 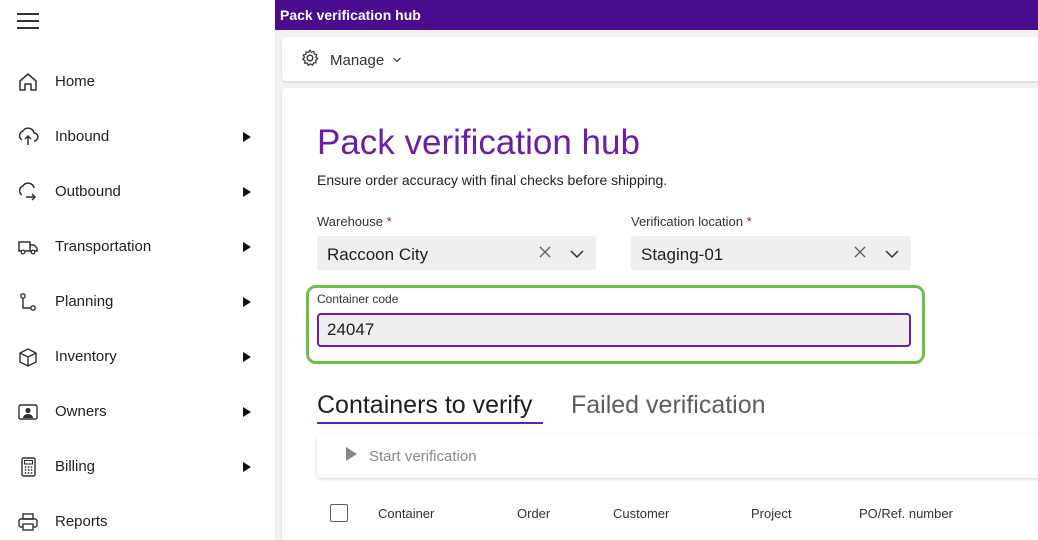 I want to click on printer-icon, so click(x=28, y=522).